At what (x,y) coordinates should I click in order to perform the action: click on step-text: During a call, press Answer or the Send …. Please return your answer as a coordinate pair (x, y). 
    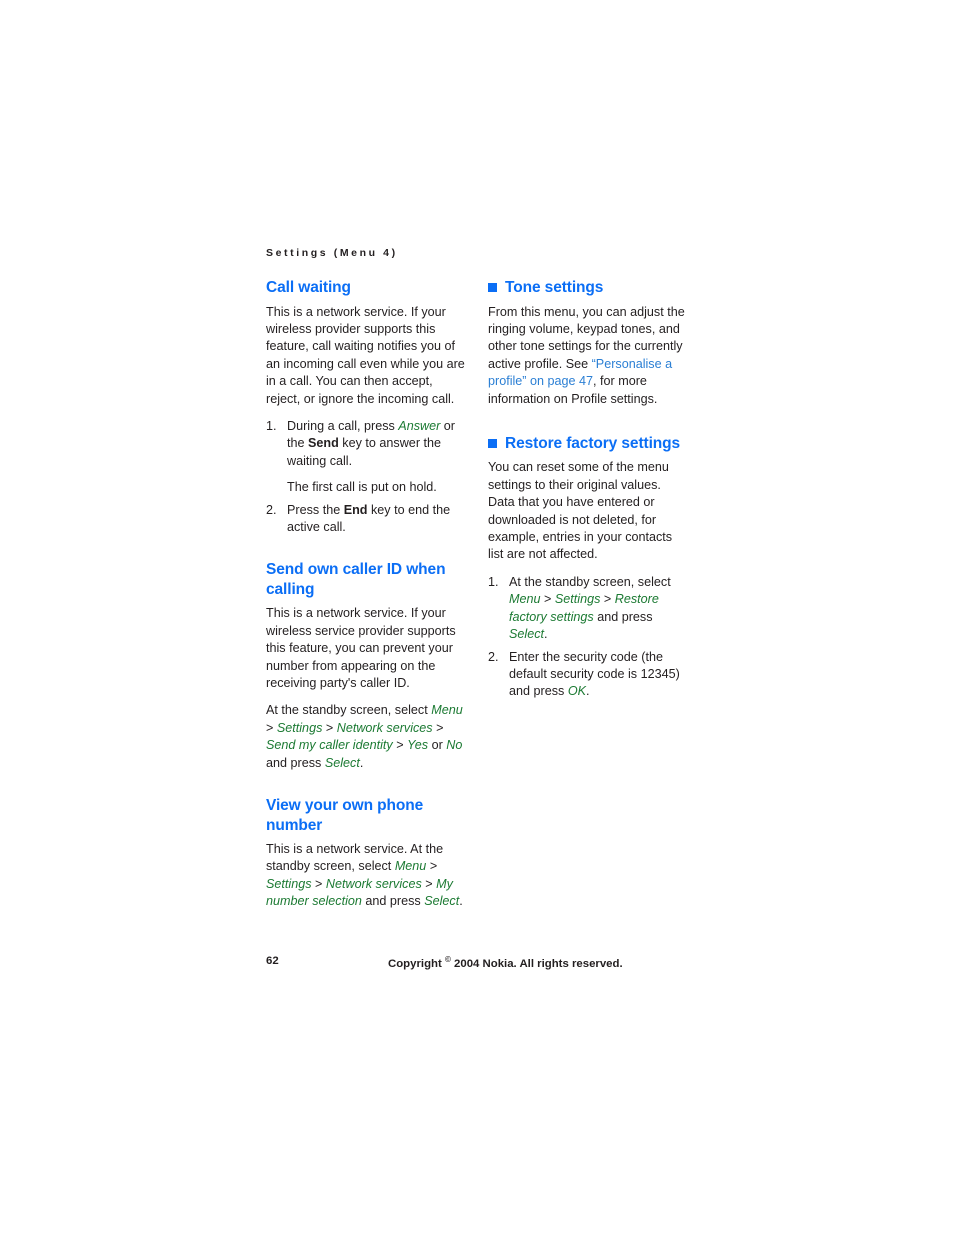
    Looking at the image, I should click on (376, 444).